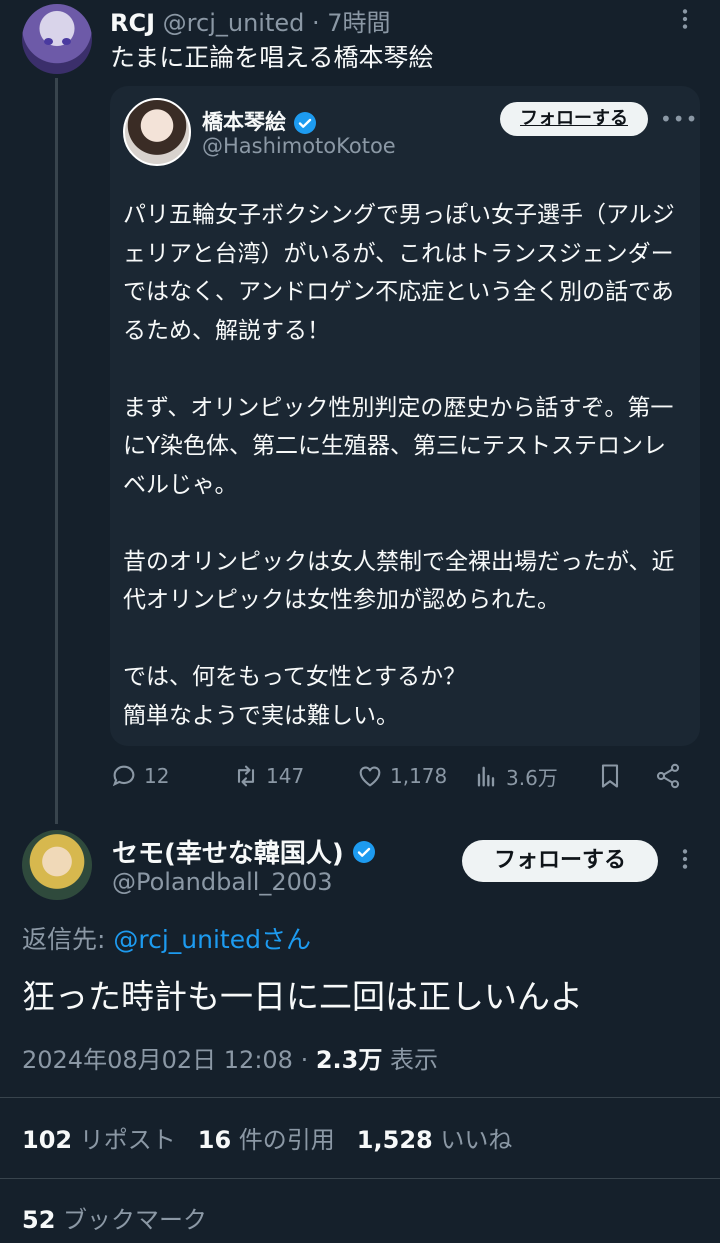  I want to click on quoted-display-name: 橋本琴絵, so click(259, 121).